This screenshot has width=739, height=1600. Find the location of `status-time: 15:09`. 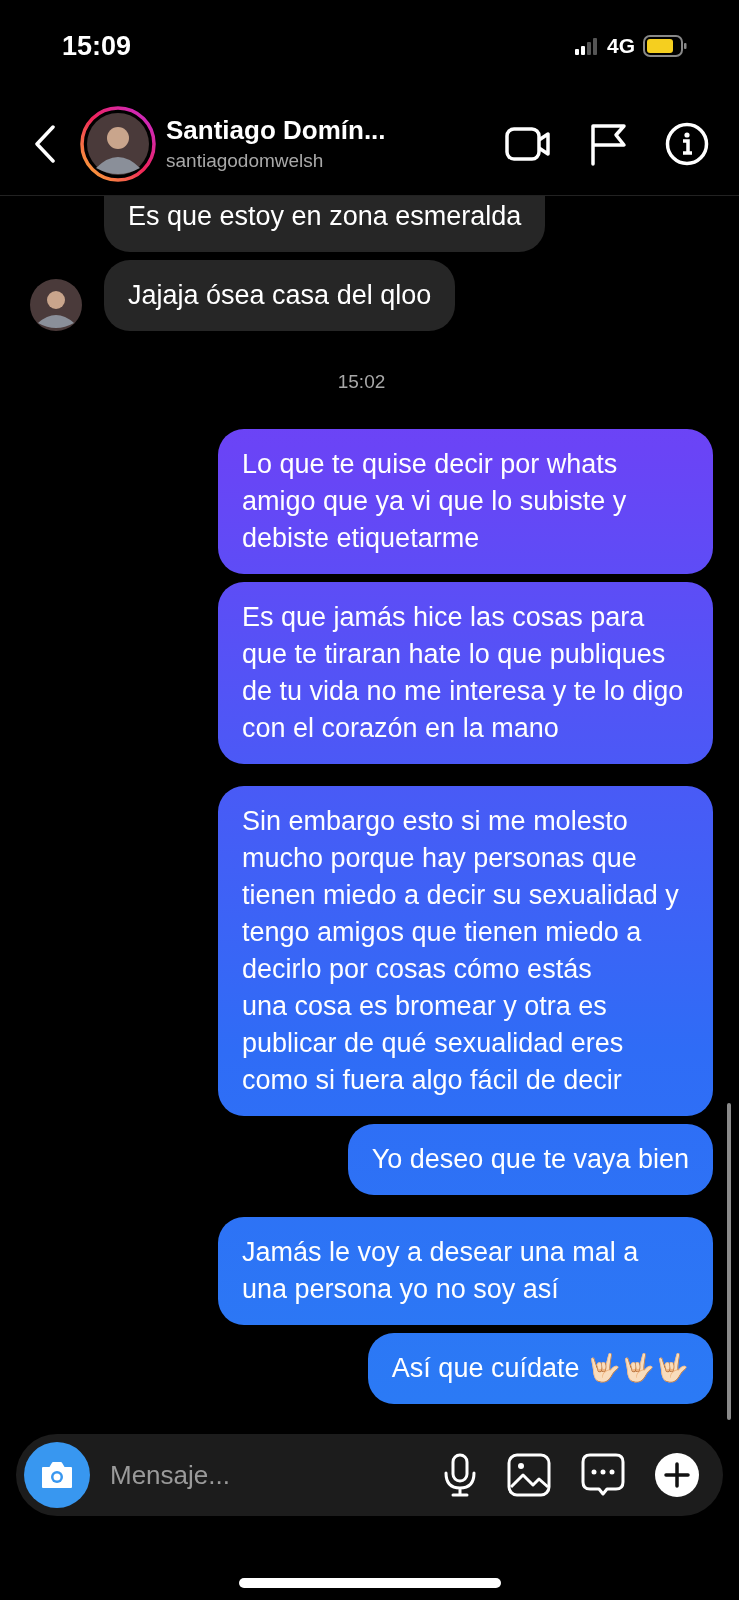

status-time: 15:09 is located at coordinates (97, 46).